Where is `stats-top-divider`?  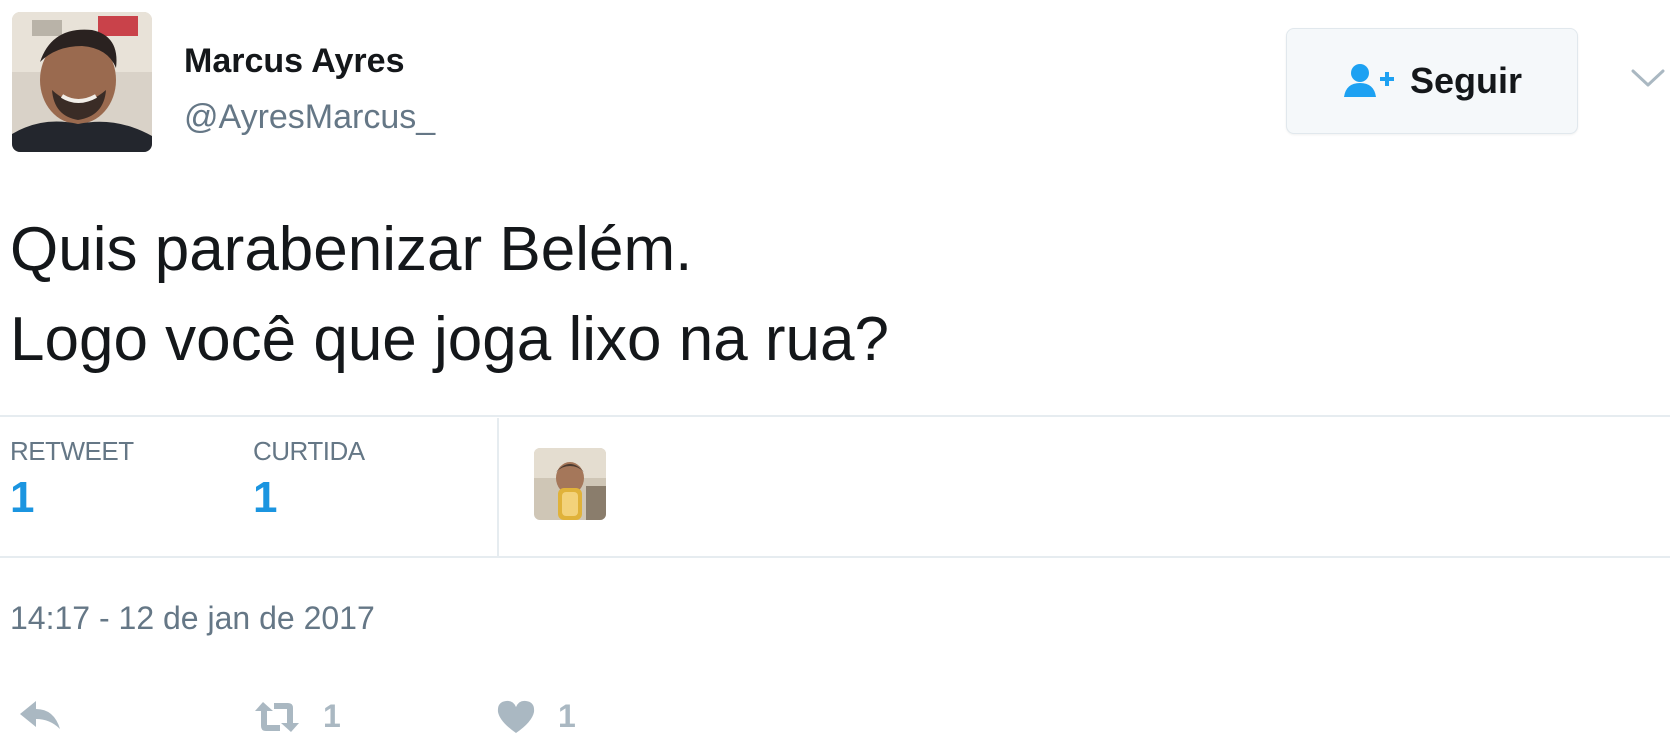 stats-top-divider is located at coordinates (835, 416).